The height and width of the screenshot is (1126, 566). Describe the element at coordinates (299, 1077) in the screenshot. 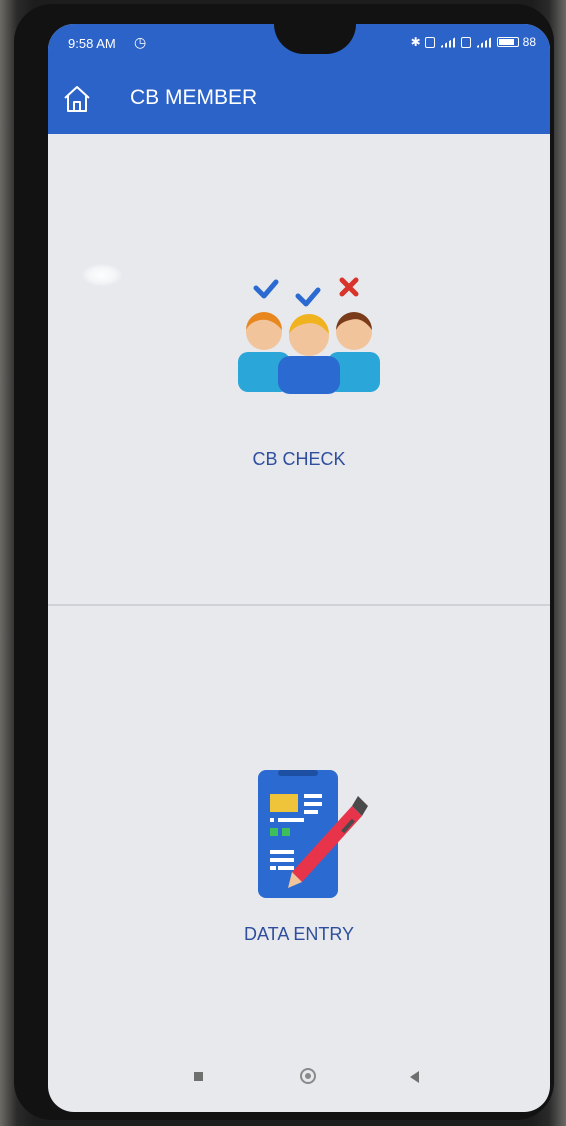

I see `android-nav-bar` at that location.